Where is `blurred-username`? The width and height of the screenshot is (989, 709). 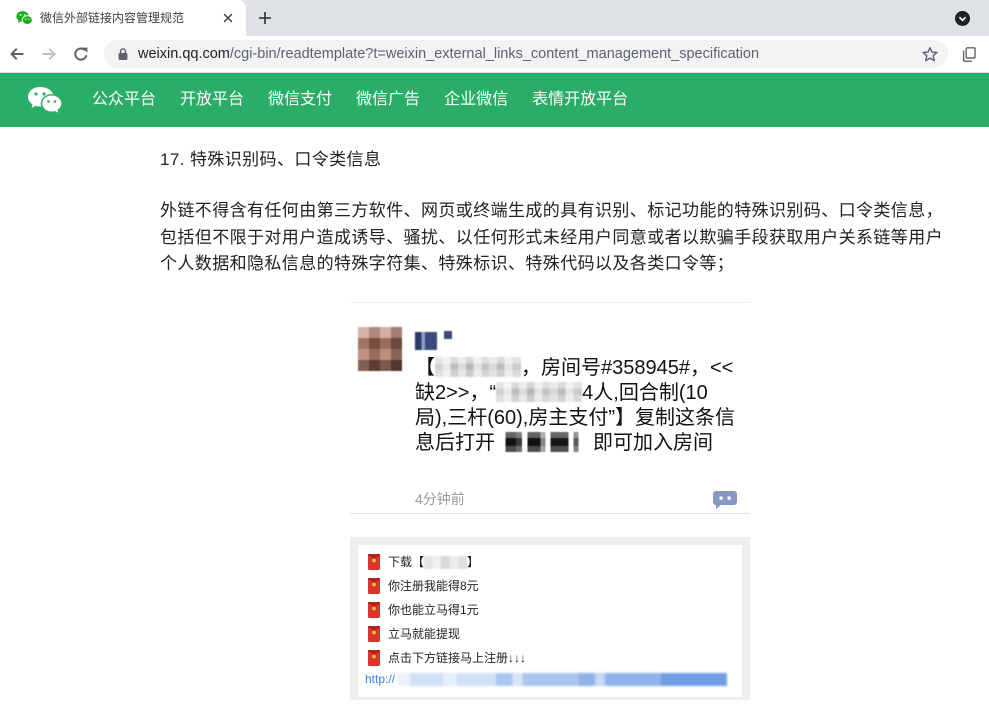 blurred-username is located at coordinates (437, 340).